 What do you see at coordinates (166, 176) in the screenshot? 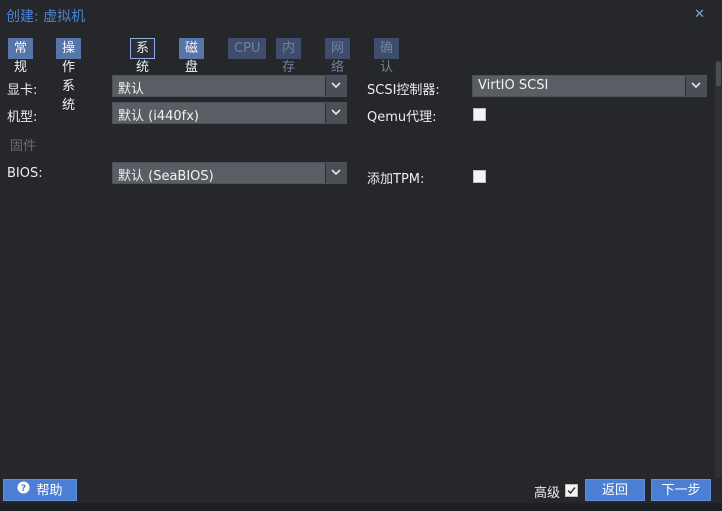
I see `bios-value: 默认 (SeaBIOS)` at bounding box center [166, 176].